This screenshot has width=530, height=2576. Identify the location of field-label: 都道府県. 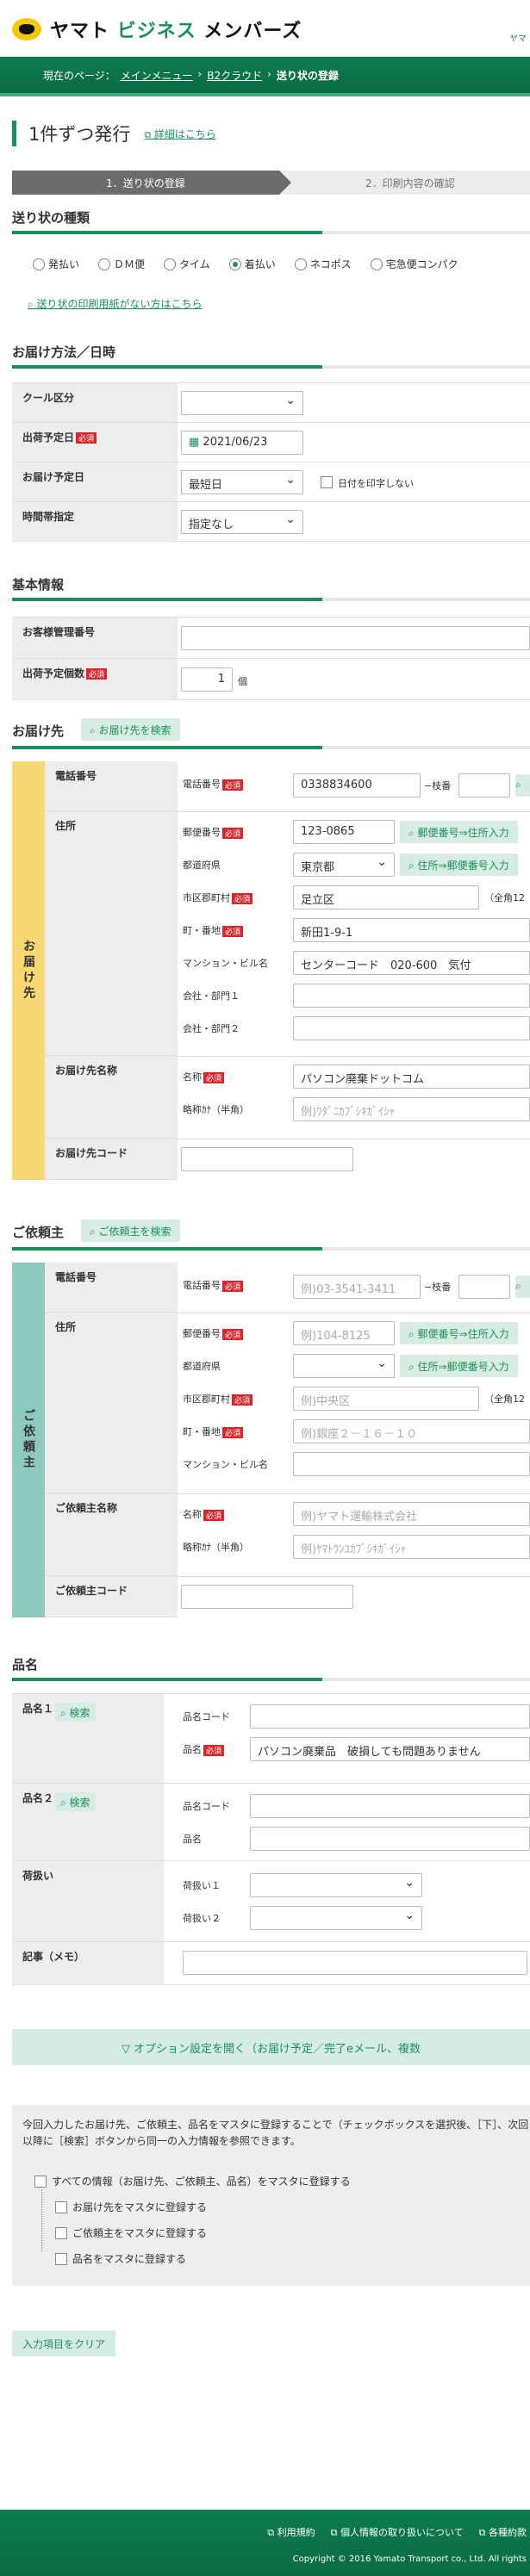
(202, 1366).